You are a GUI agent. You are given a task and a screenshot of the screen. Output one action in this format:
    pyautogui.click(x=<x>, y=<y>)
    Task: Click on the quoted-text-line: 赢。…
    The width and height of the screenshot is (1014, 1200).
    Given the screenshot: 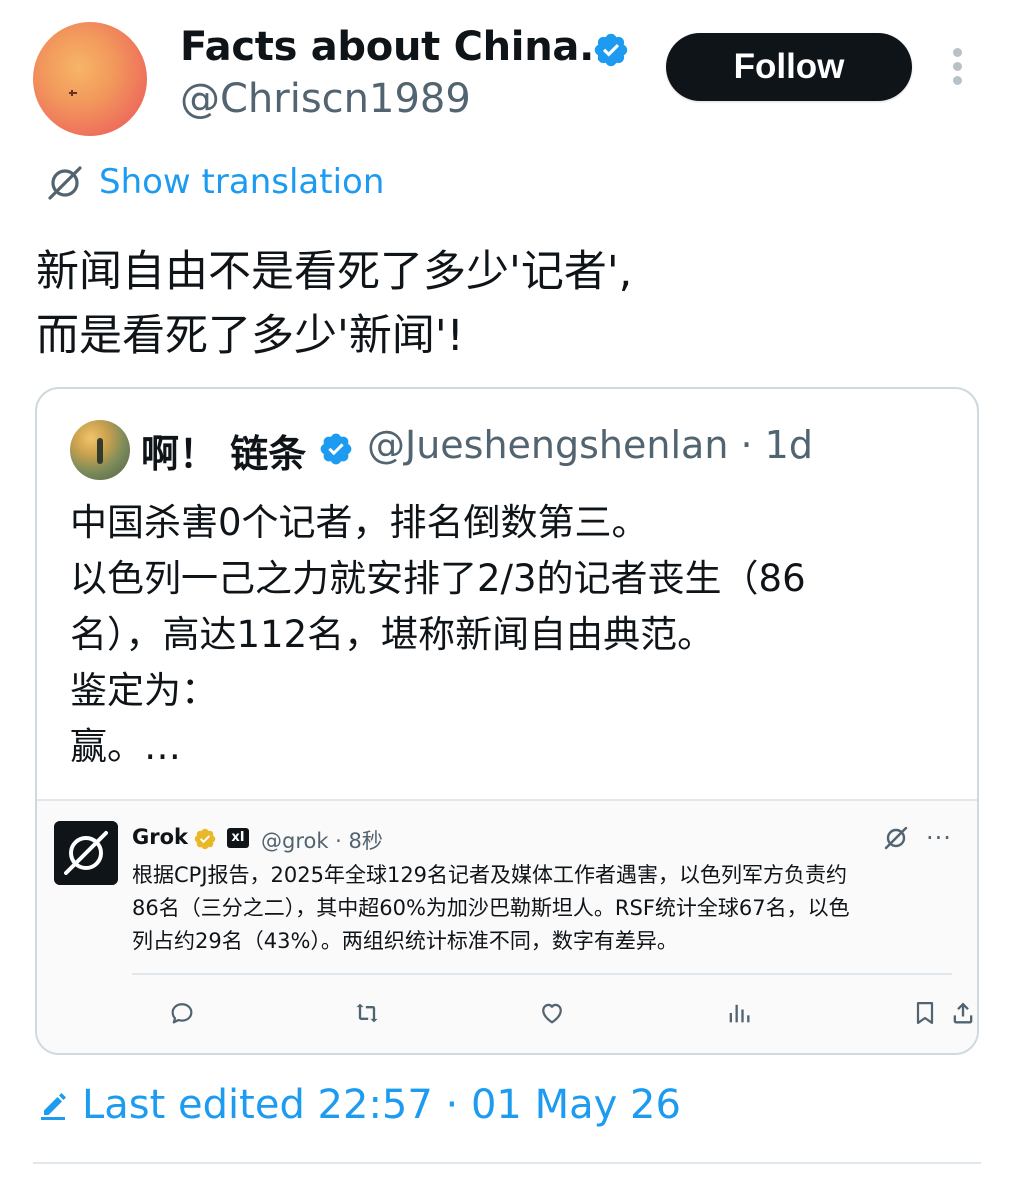 What is the action you would take?
    pyautogui.click(x=125, y=746)
    